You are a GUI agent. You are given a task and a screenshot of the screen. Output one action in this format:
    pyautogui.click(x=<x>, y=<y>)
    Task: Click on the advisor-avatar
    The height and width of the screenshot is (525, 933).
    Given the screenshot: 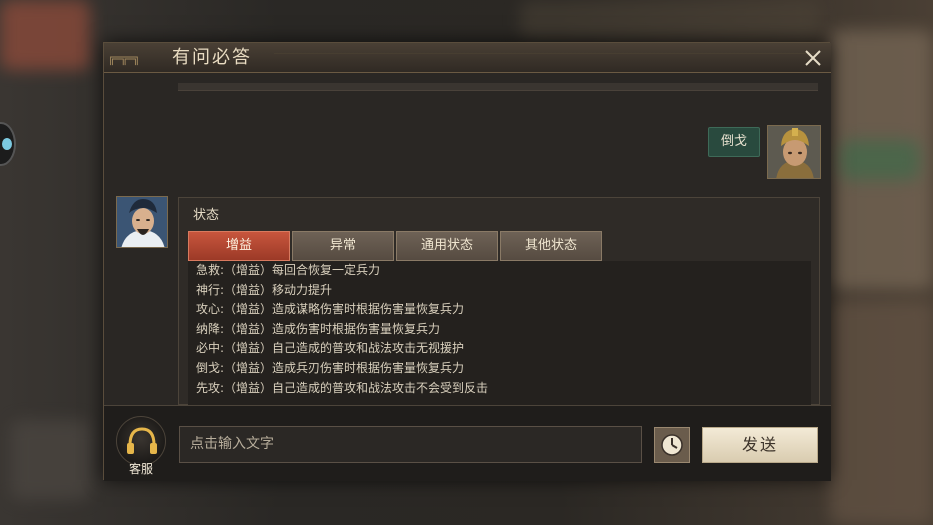 What is the action you would take?
    pyautogui.click(x=142, y=222)
    